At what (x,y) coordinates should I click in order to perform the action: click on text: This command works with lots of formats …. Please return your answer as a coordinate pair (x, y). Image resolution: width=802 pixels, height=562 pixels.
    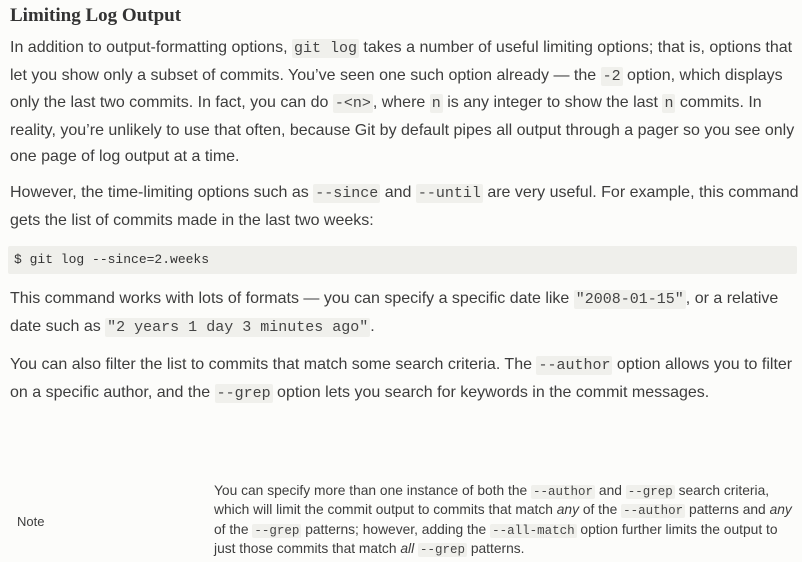
    Looking at the image, I should click on (292, 298).